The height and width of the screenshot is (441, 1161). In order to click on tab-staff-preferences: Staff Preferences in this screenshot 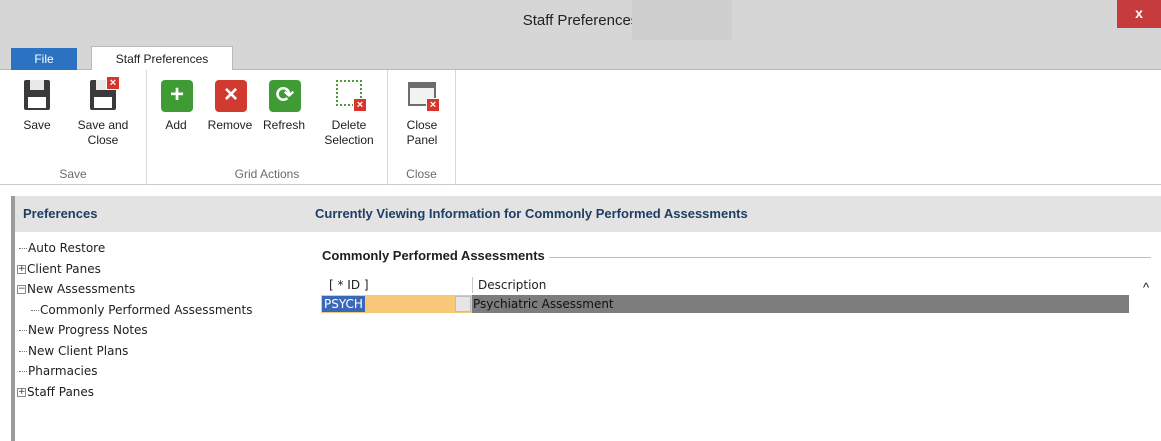, I will do `click(162, 58)`.